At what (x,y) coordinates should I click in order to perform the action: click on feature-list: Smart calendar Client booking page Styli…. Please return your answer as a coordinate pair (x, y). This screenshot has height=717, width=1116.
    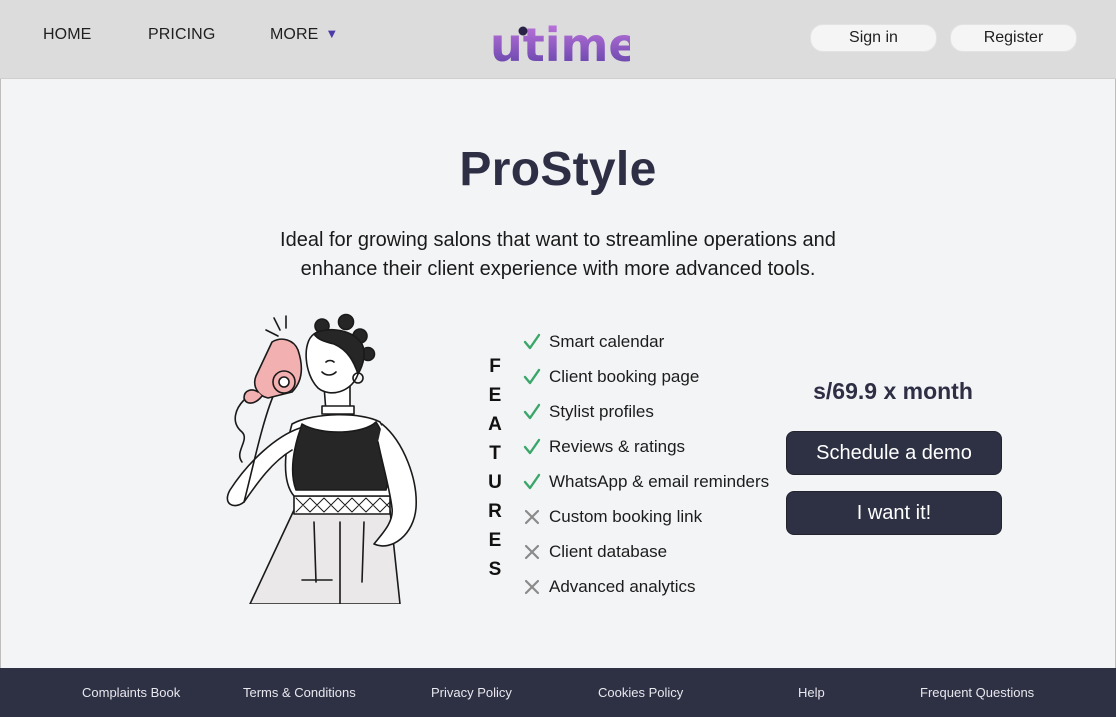
    Looking at the image, I should click on (645, 464).